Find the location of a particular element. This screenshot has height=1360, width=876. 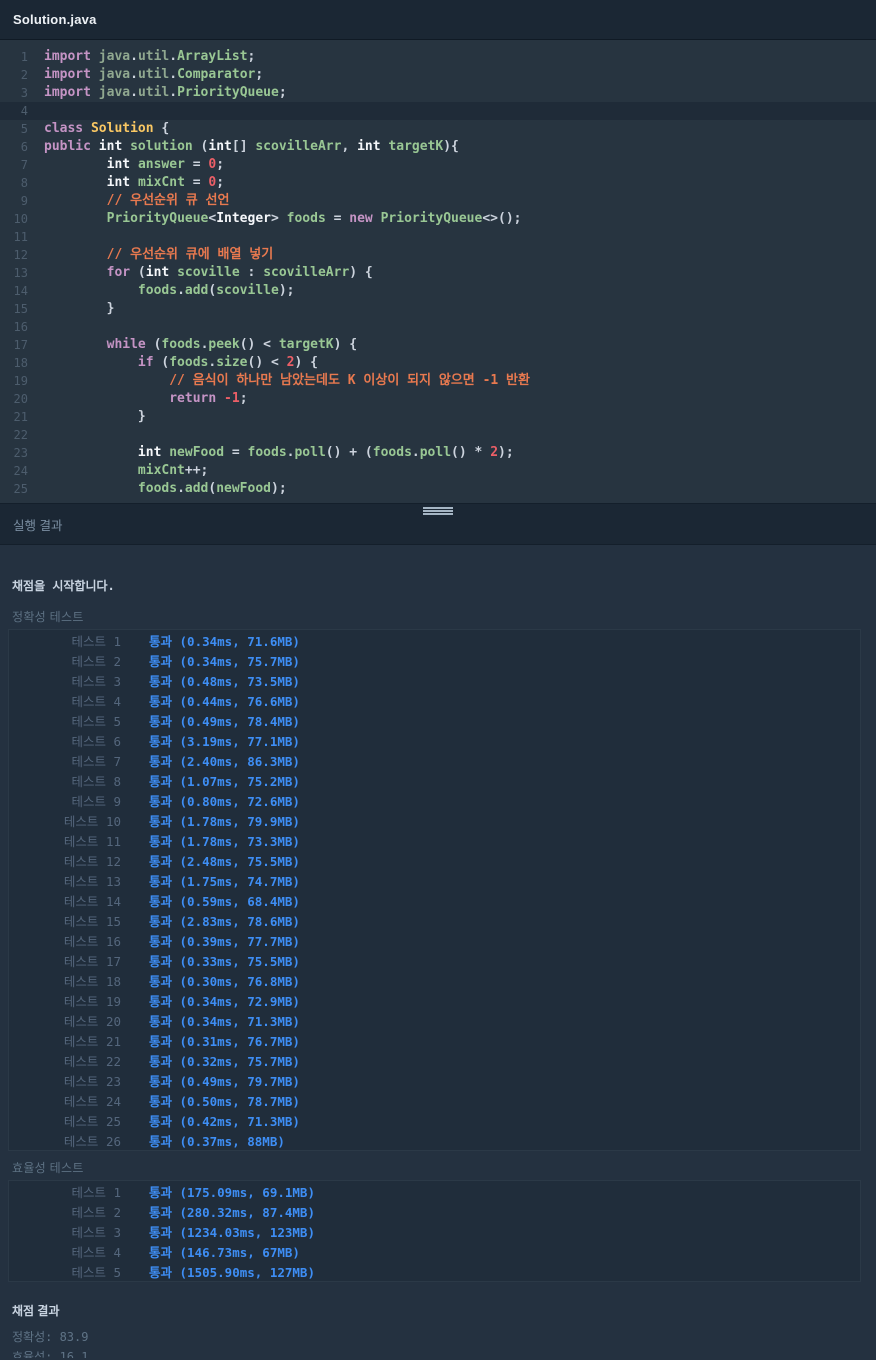

test-row: 테스트 24 통과 (0.50ms, 78.7MB) is located at coordinates (434, 1100).